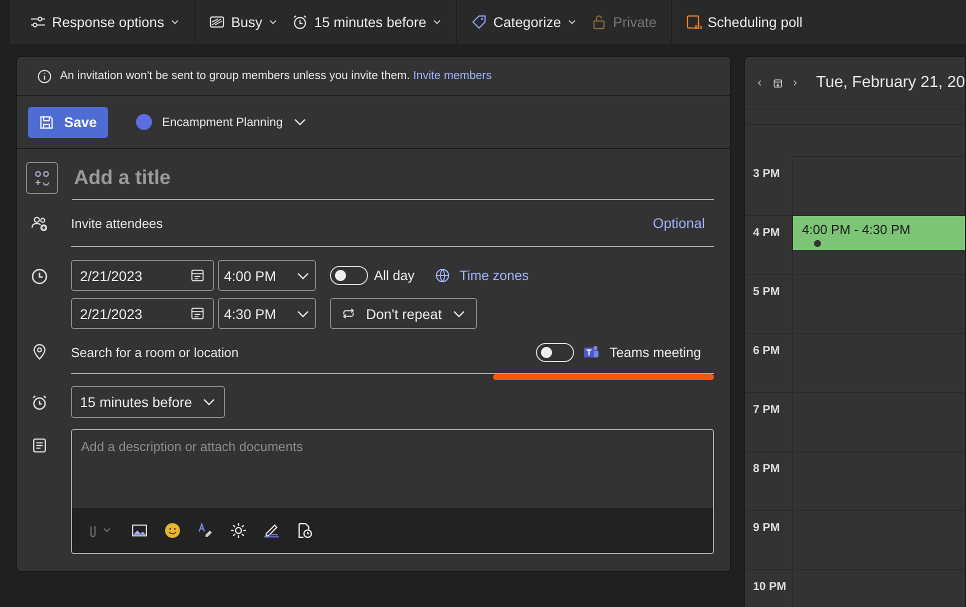 The height and width of the screenshot is (607, 966). Describe the element at coordinates (38, 22) in the screenshot. I see `sliders-icon` at that location.